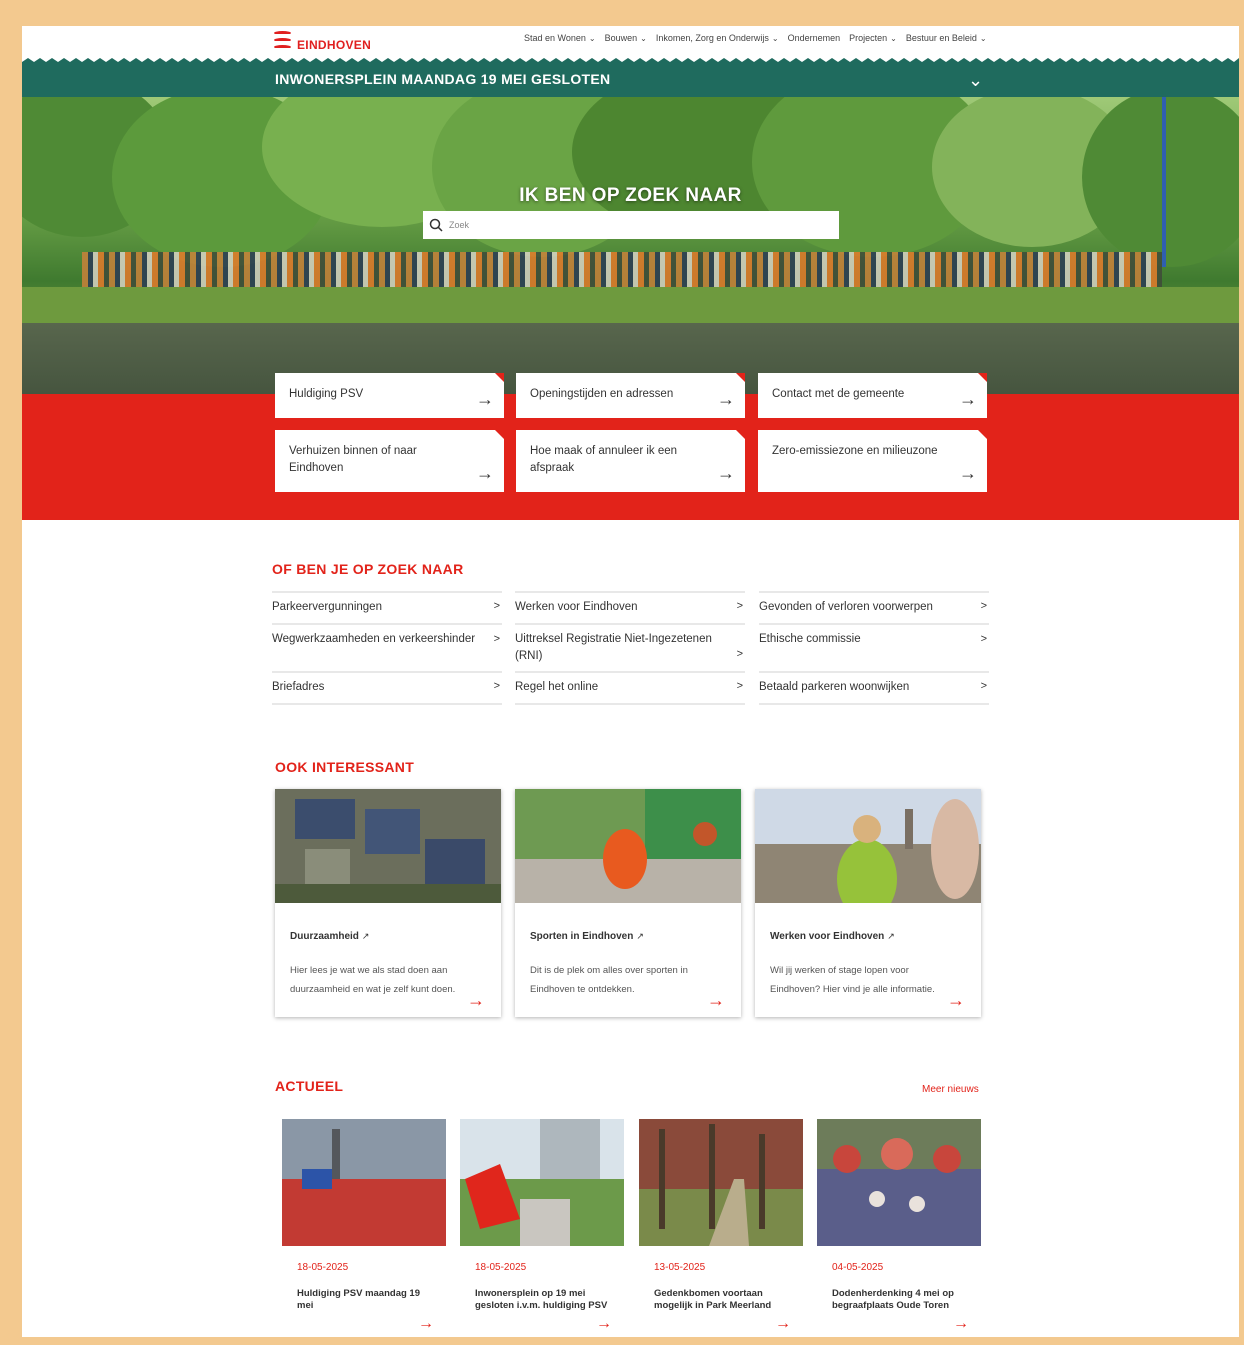 The height and width of the screenshot is (1345, 1244). I want to click on nav-label: Inkomen, Zorg en Onderwijs, so click(712, 38).